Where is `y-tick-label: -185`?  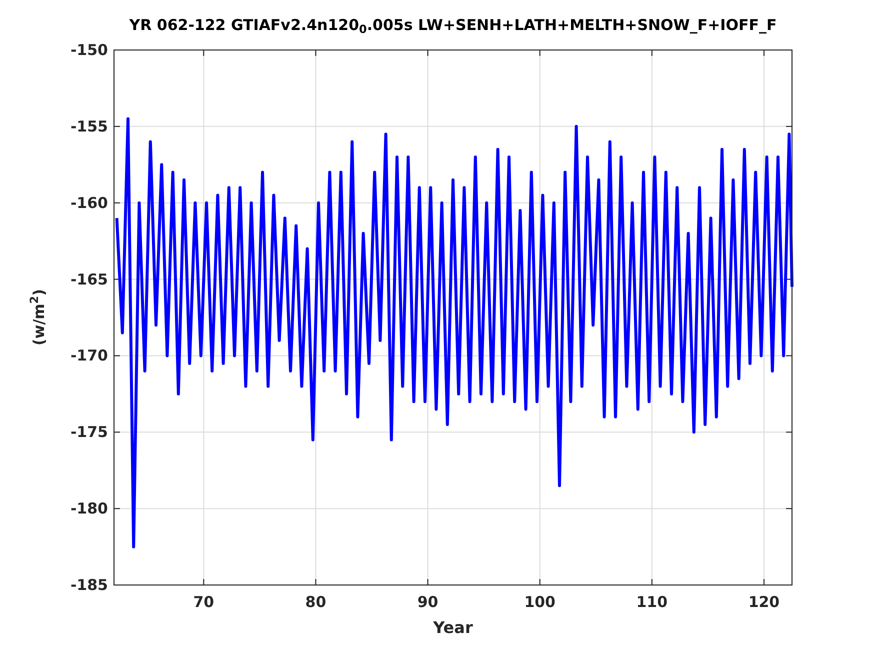
y-tick-label: -185 is located at coordinates (89, 585).